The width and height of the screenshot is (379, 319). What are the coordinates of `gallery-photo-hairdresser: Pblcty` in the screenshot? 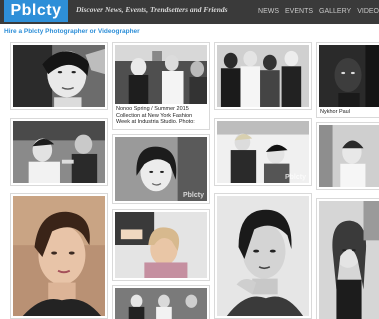 It's located at (263, 152).